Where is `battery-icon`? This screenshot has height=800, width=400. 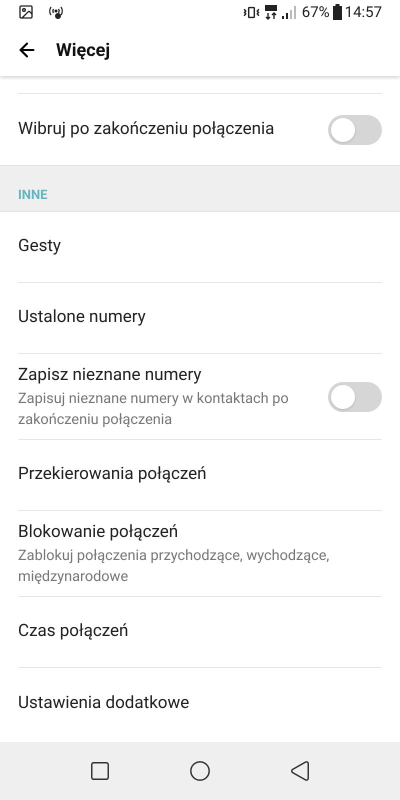 battery-icon is located at coordinates (337, 12).